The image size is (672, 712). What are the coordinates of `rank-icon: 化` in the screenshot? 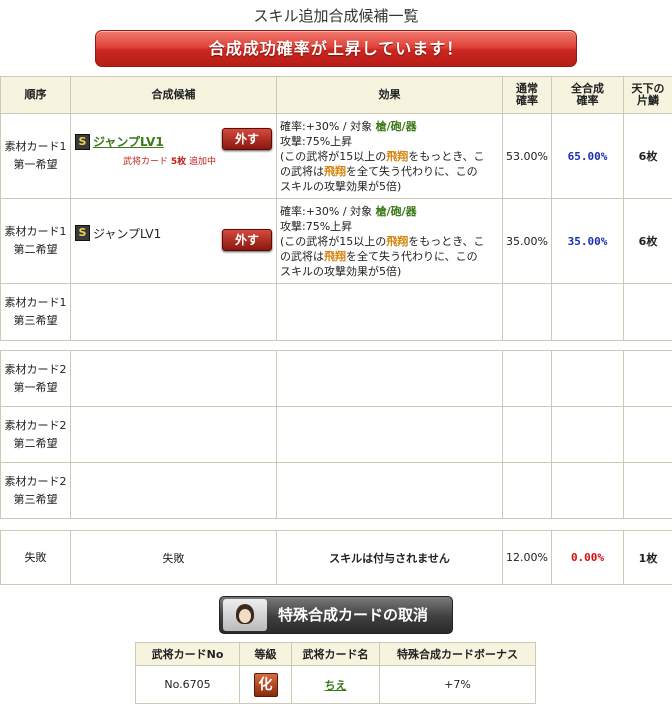 It's located at (265, 684).